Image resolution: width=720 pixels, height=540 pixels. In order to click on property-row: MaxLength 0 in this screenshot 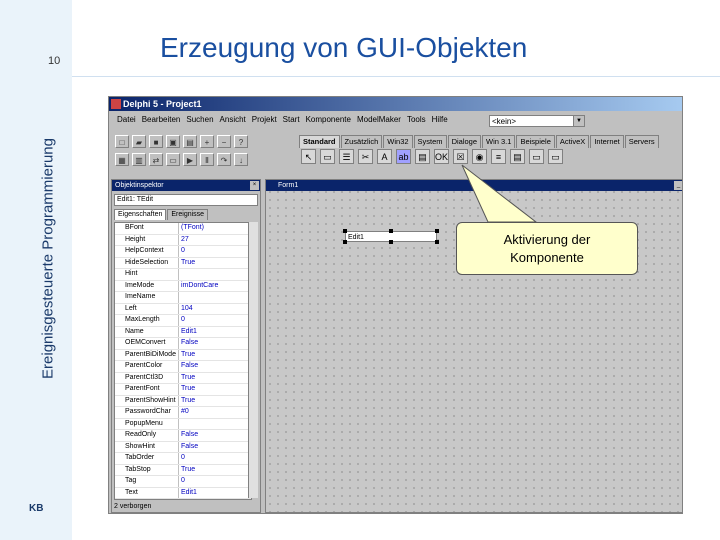, I will do `click(183, 321)`.